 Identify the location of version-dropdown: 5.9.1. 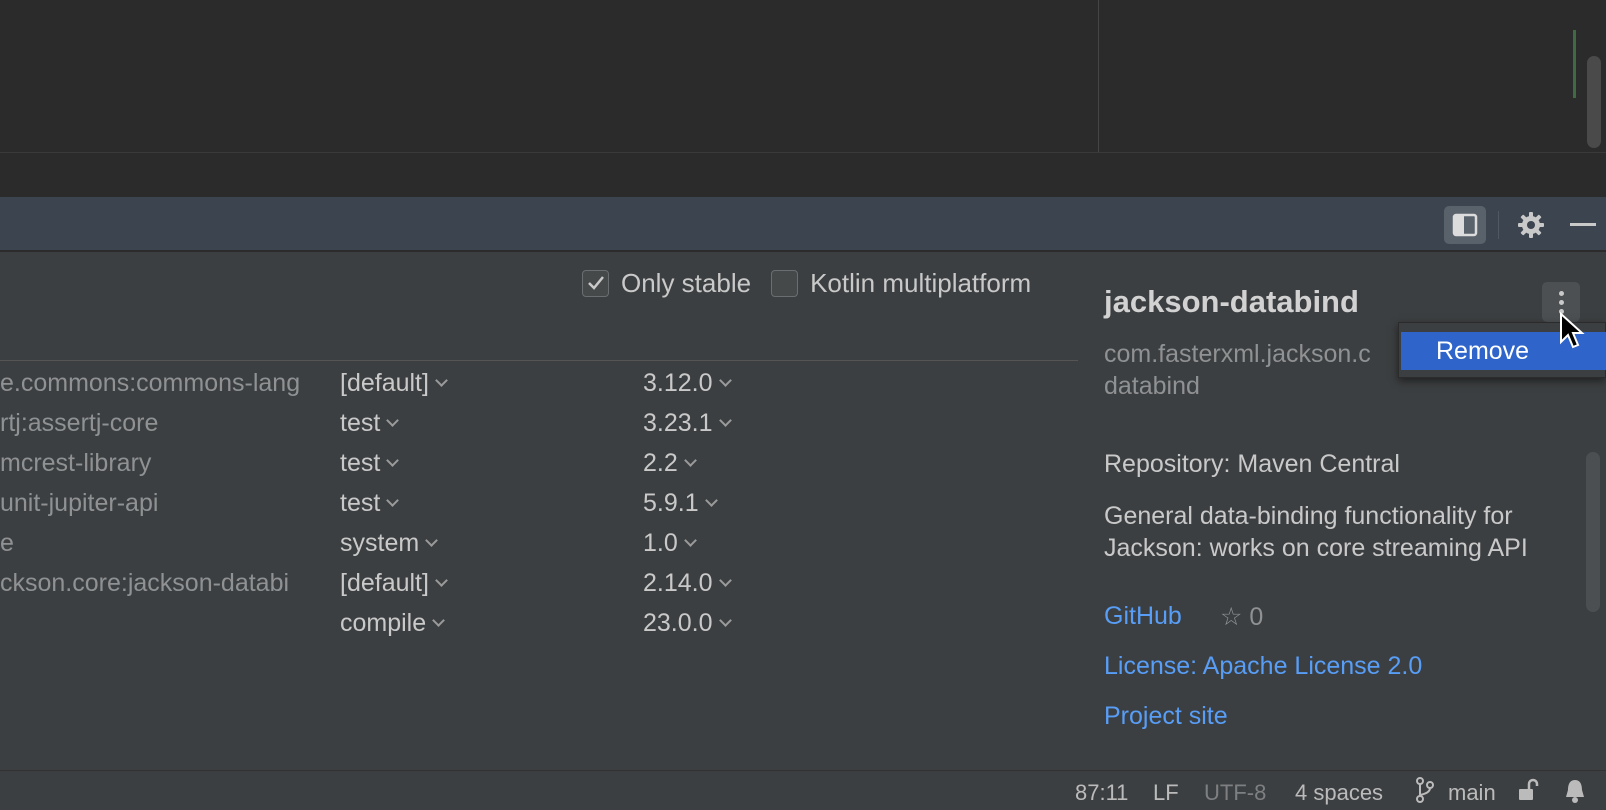
(680, 503).